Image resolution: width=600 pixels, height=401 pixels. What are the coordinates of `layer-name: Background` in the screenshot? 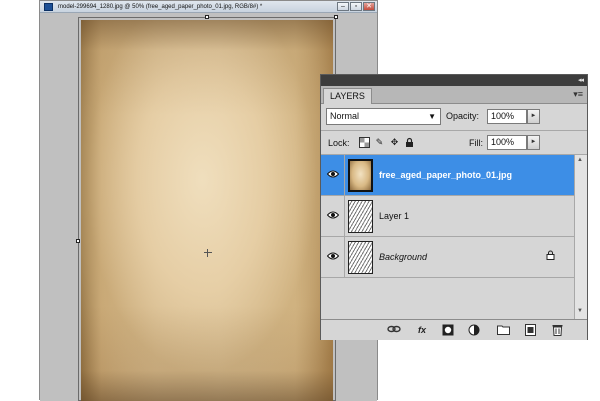 It's located at (403, 257).